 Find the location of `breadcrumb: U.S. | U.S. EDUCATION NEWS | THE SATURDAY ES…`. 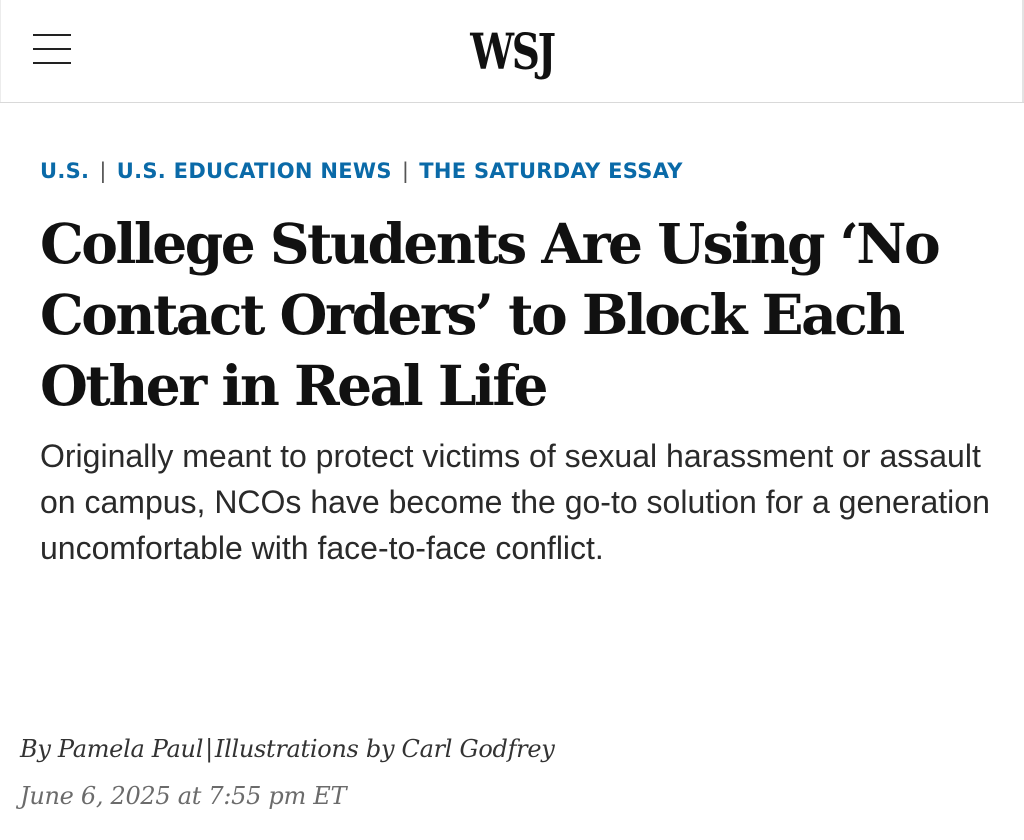

breadcrumb: U.S. | U.S. EDUCATION NEWS | THE SATURDAY ES… is located at coordinates (361, 171).